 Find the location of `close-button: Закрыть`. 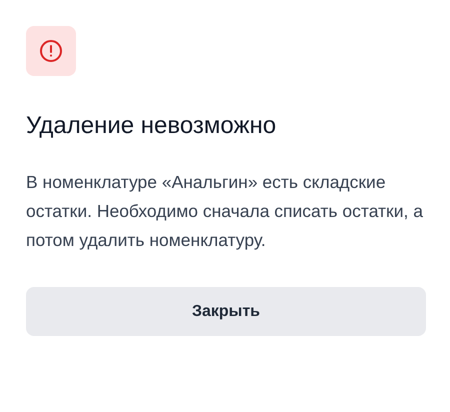

close-button: Закрыть is located at coordinates (226, 311).